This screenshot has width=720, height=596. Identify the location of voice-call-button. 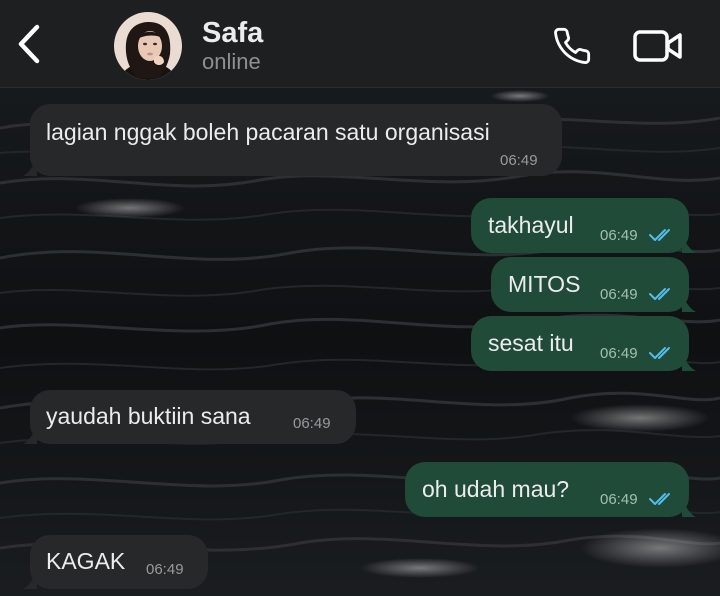
(572, 46).